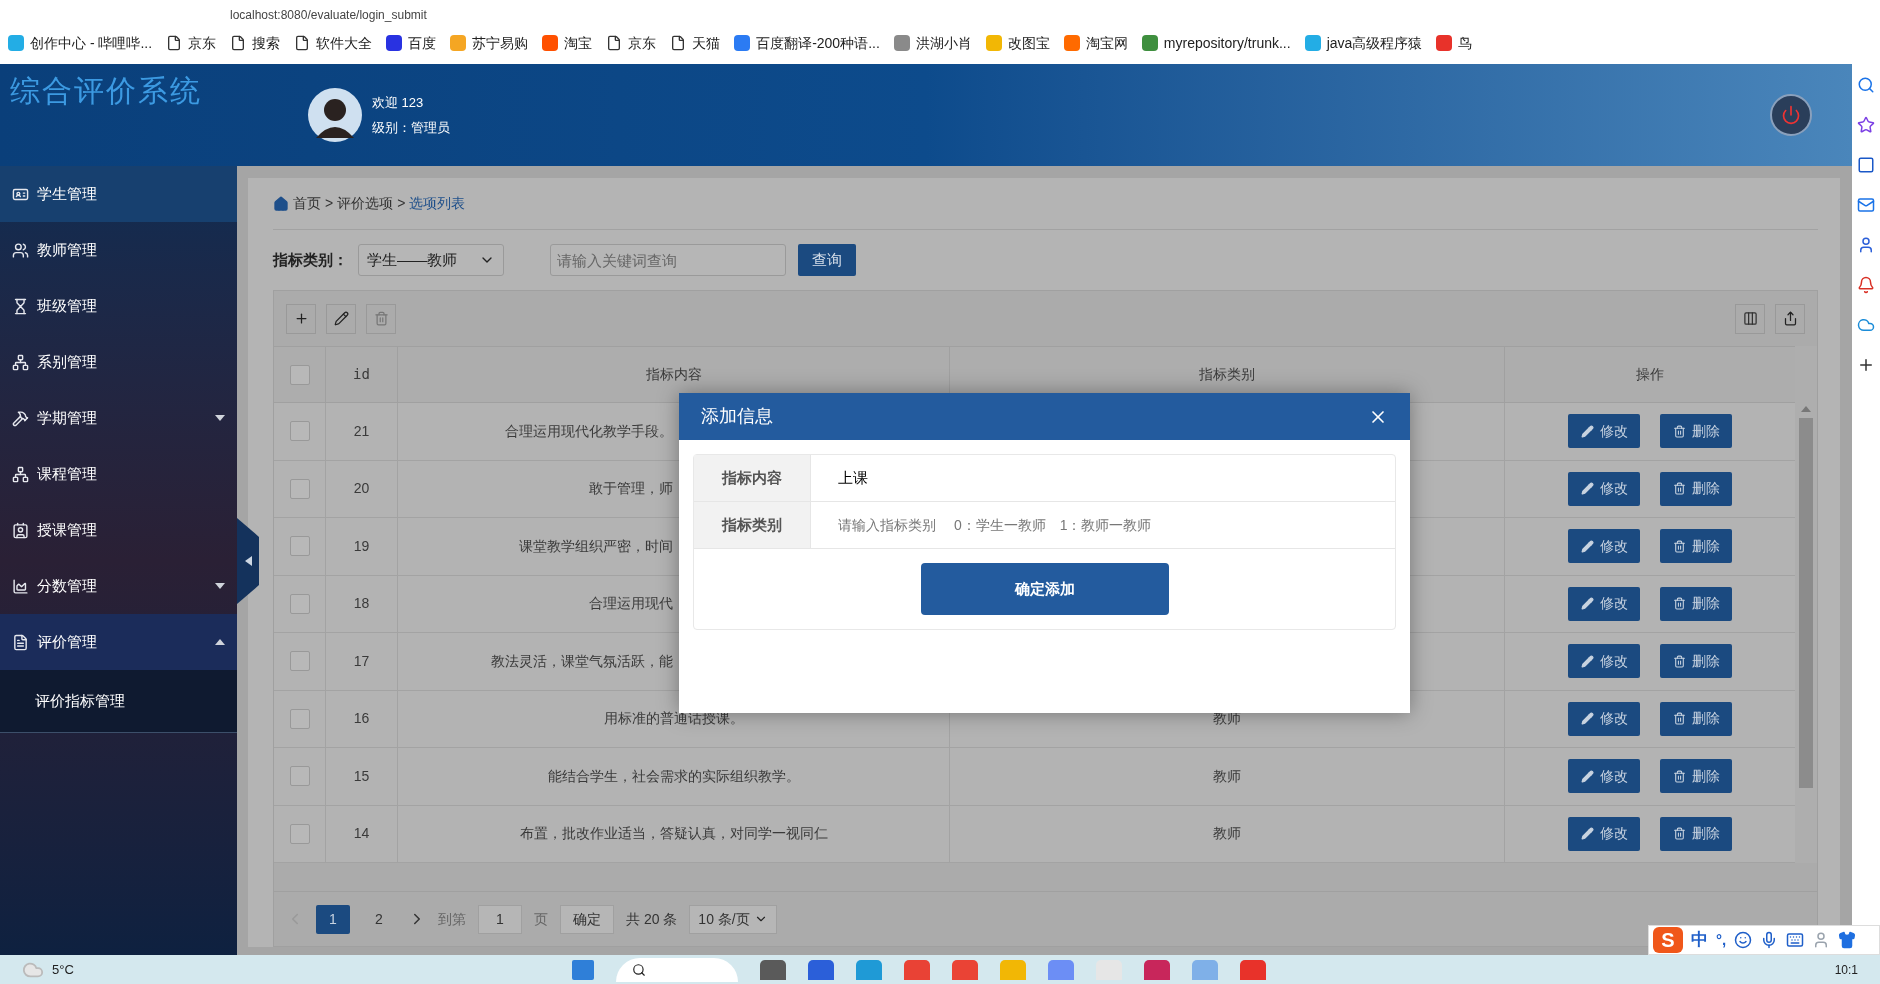 The image size is (1880, 984). Describe the element at coordinates (379, 919) in the screenshot. I see `page-button: 2` at that location.